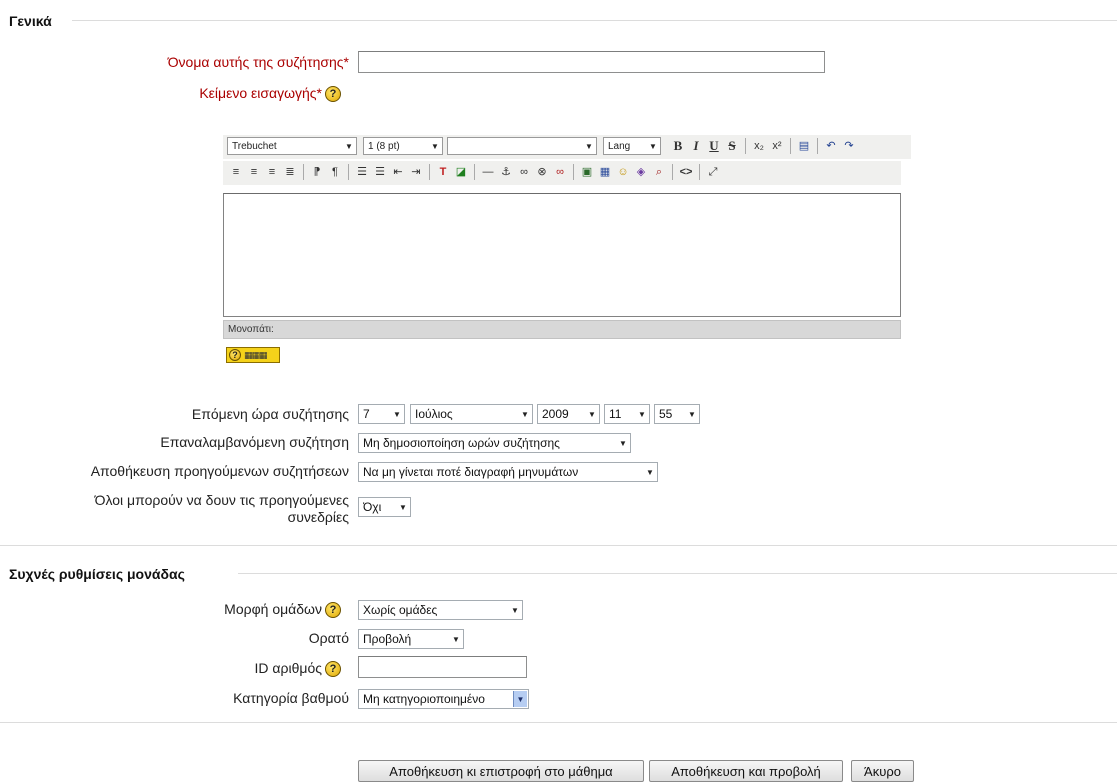 This screenshot has height=782, width=1117. I want to click on ordered-list-icon: ☰, so click(362, 172).